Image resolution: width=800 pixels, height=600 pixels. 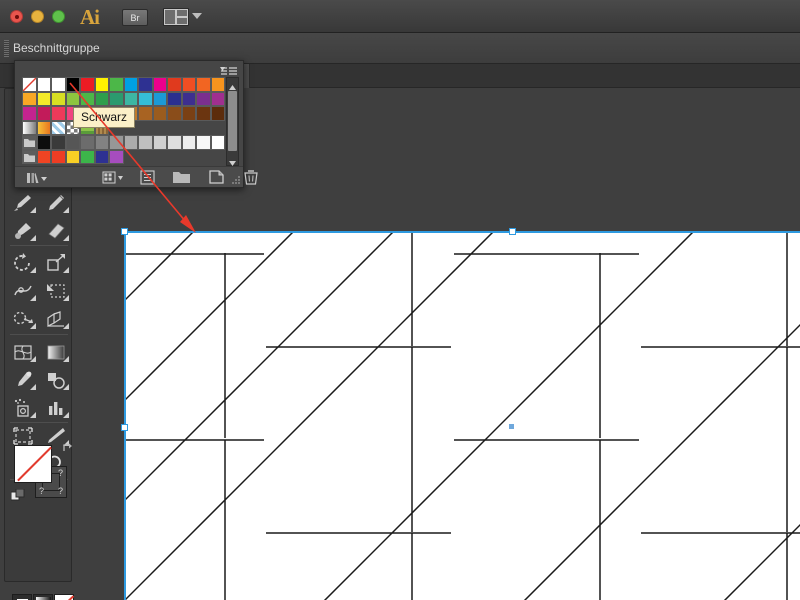 What do you see at coordinates (251, 180) in the screenshot?
I see `delete-swatch-icon` at bounding box center [251, 180].